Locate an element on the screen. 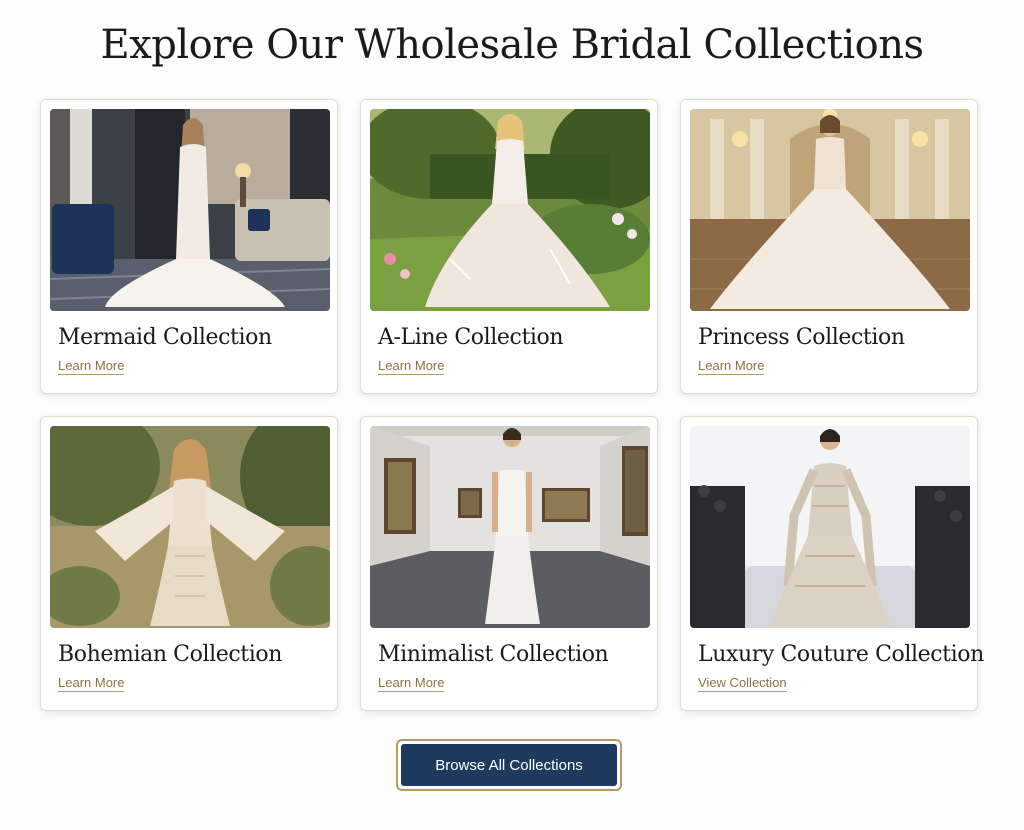 The width and height of the screenshot is (1024, 830). collection-card-princess: Princess Collection Learn More is located at coordinates (829, 246).